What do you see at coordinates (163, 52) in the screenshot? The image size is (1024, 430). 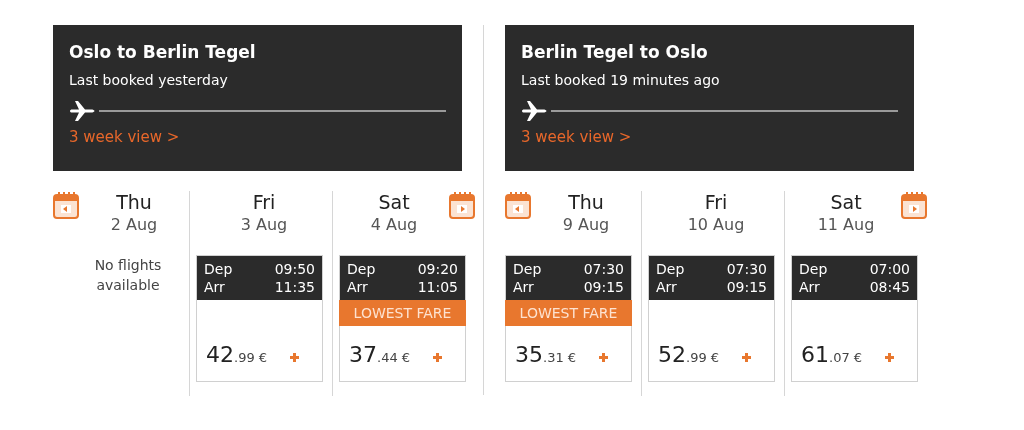 I see `route-title: Oslo to Berlin Tegel` at bounding box center [163, 52].